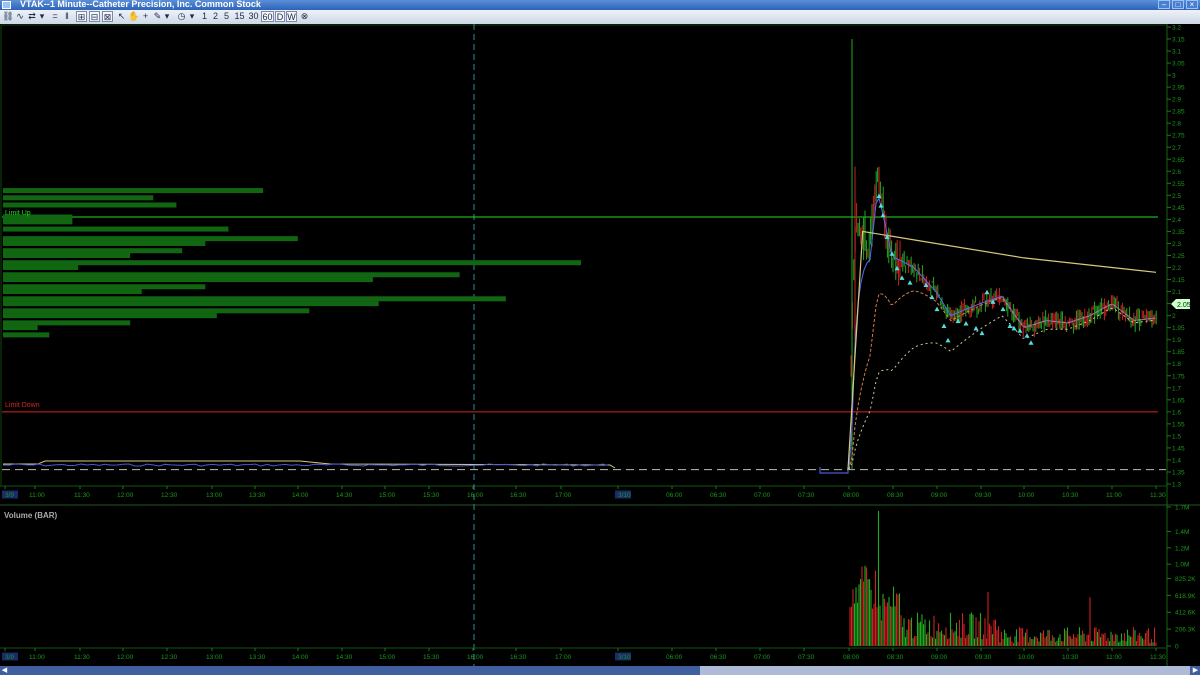  What do you see at coordinates (1178, 40) in the screenshot?
I see `y-tick-label: 3.15` at bounding box center [1178, 40].